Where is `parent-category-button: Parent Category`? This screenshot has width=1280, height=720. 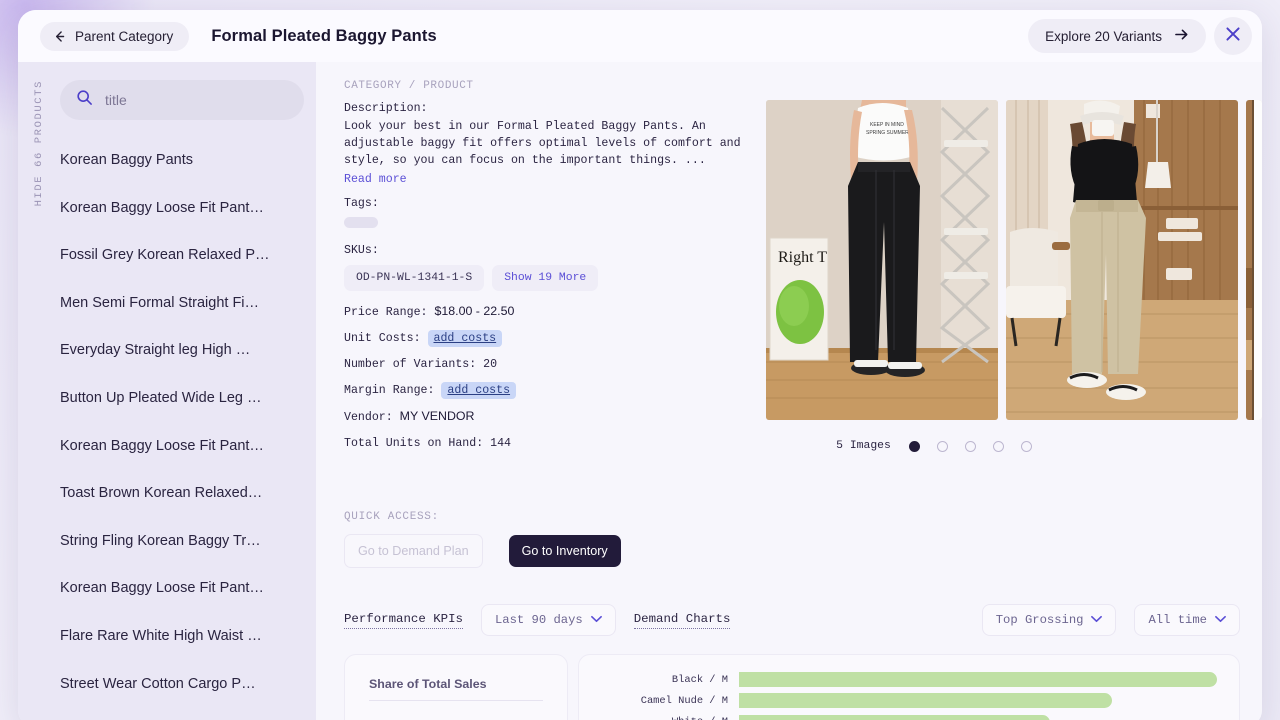
parent-category-button: Parent Category is located at coordinates (115, 36).